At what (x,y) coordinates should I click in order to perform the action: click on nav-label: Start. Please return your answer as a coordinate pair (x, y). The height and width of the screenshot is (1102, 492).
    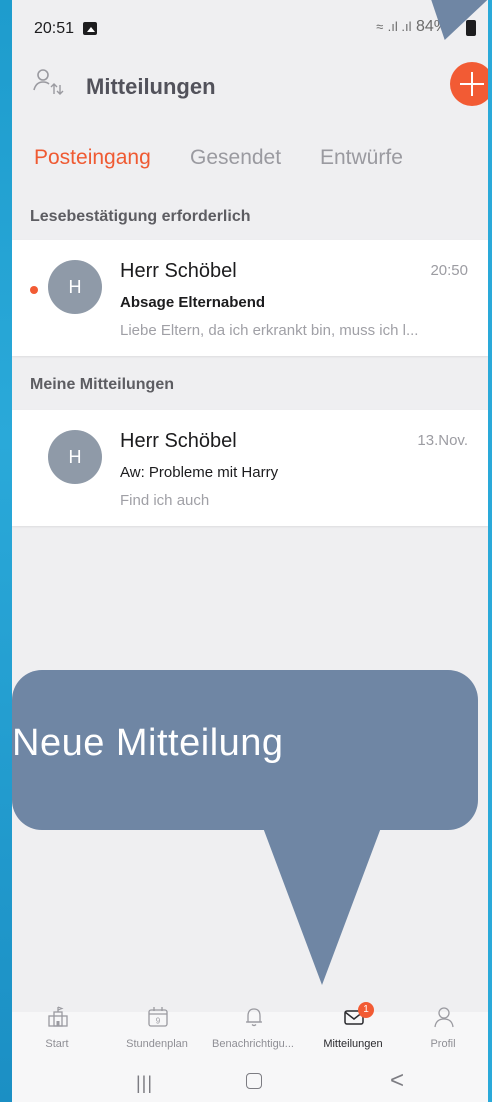
    Looking at the image, I should click on (57, 1044).